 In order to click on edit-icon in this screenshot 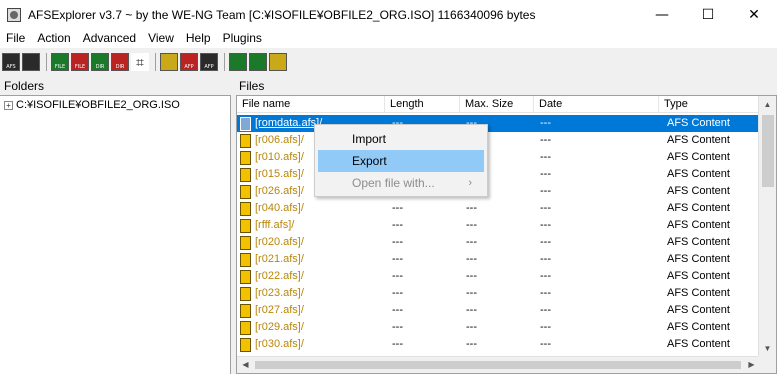, I will do `click(278, 62)`.